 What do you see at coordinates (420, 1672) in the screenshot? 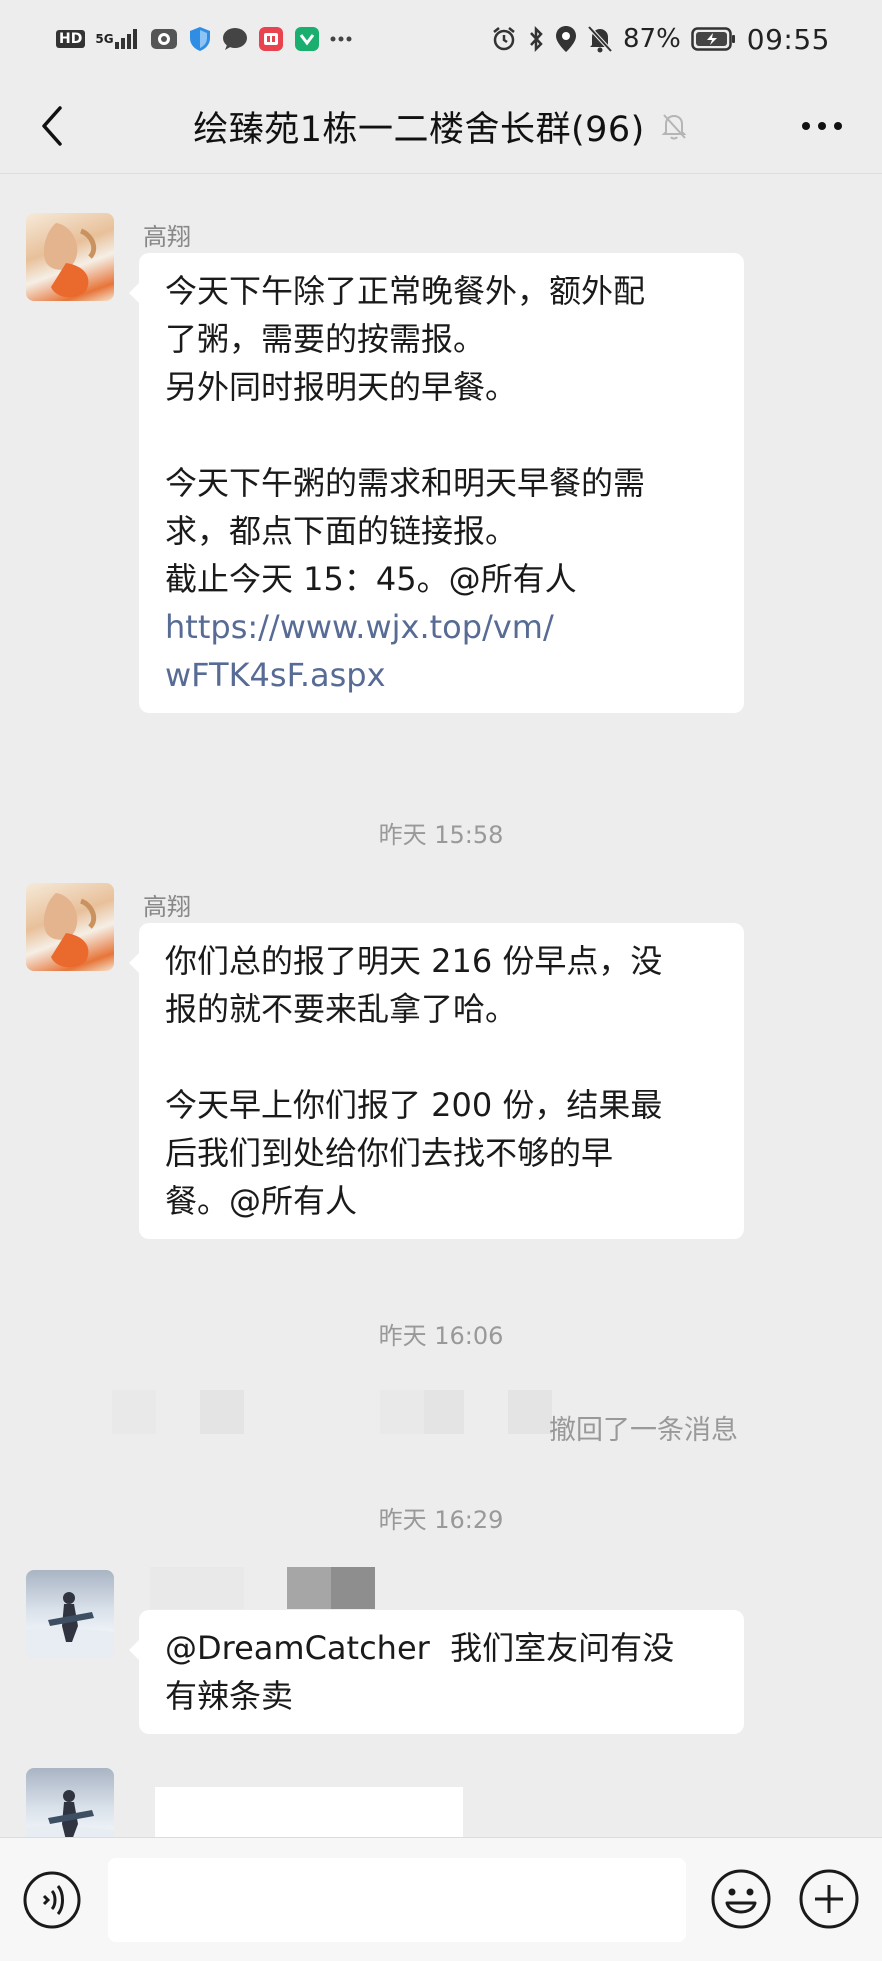
I see `message-text: @DreamCatcher 我们室友问有没 有辣条卖` at bounding box center [420, 1672].